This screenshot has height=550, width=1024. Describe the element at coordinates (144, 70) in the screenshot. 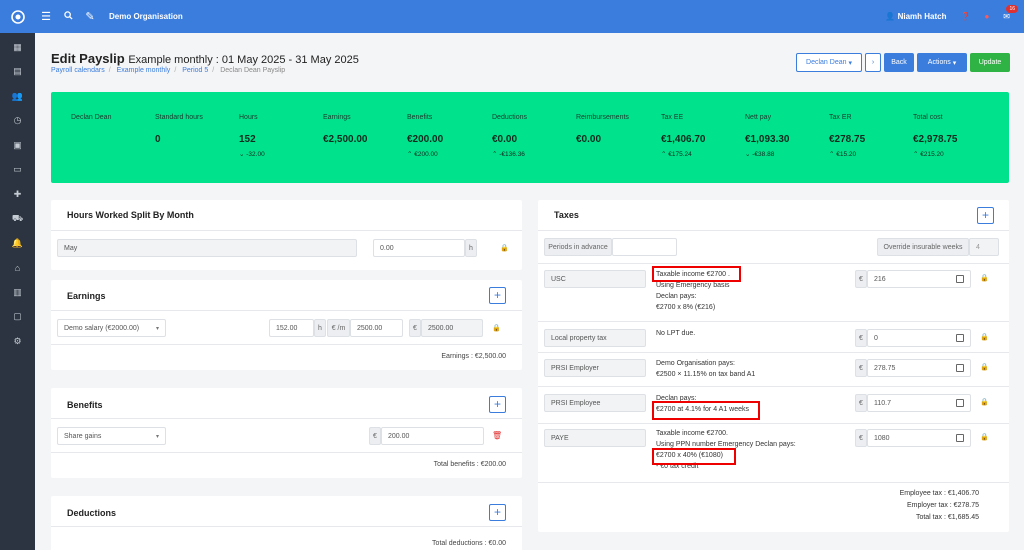

I see `breadcrumb-example-monthly: Example monthly` at that location.